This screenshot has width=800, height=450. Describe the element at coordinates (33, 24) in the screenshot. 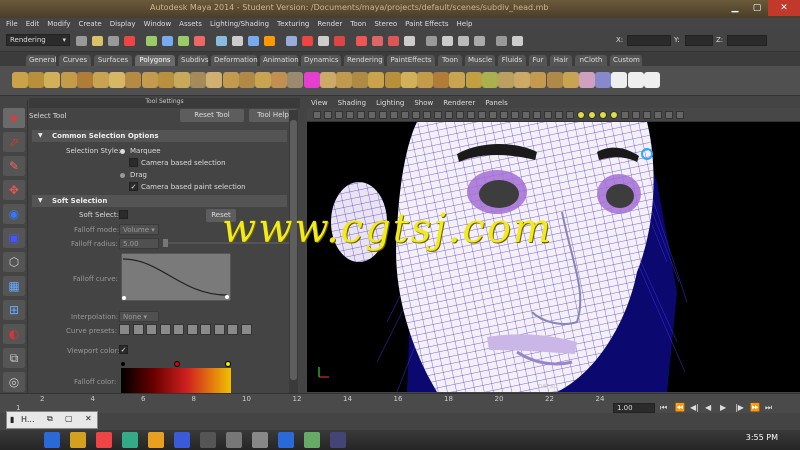

I see `menu-edit: Edit` at that location.